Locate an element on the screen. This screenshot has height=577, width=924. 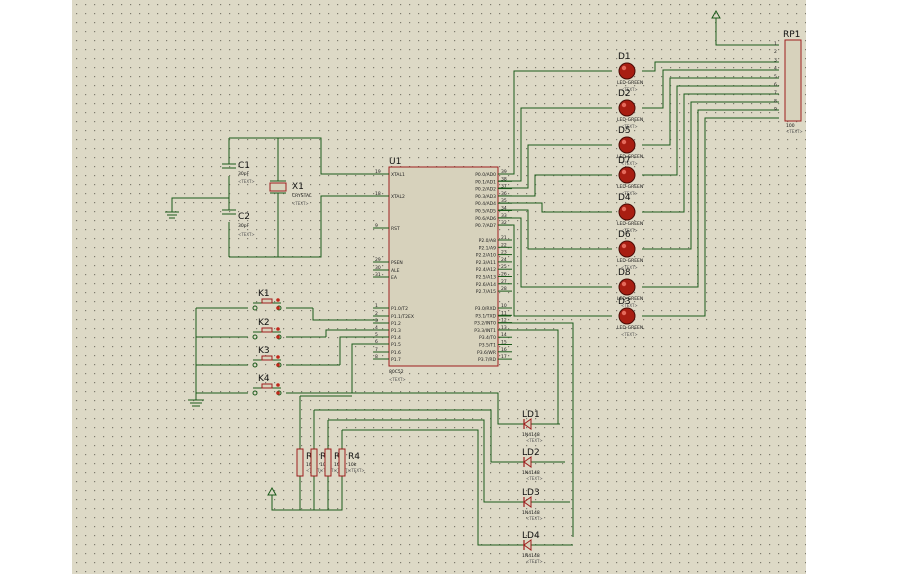
diode-ref: LD2 is located at coordinates (531, 453).